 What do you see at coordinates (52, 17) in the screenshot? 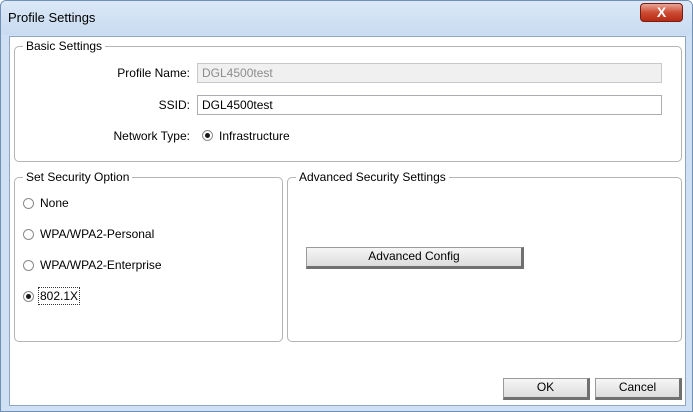
I see `window-title: Profile Settings` at bounding box center [52, 17].